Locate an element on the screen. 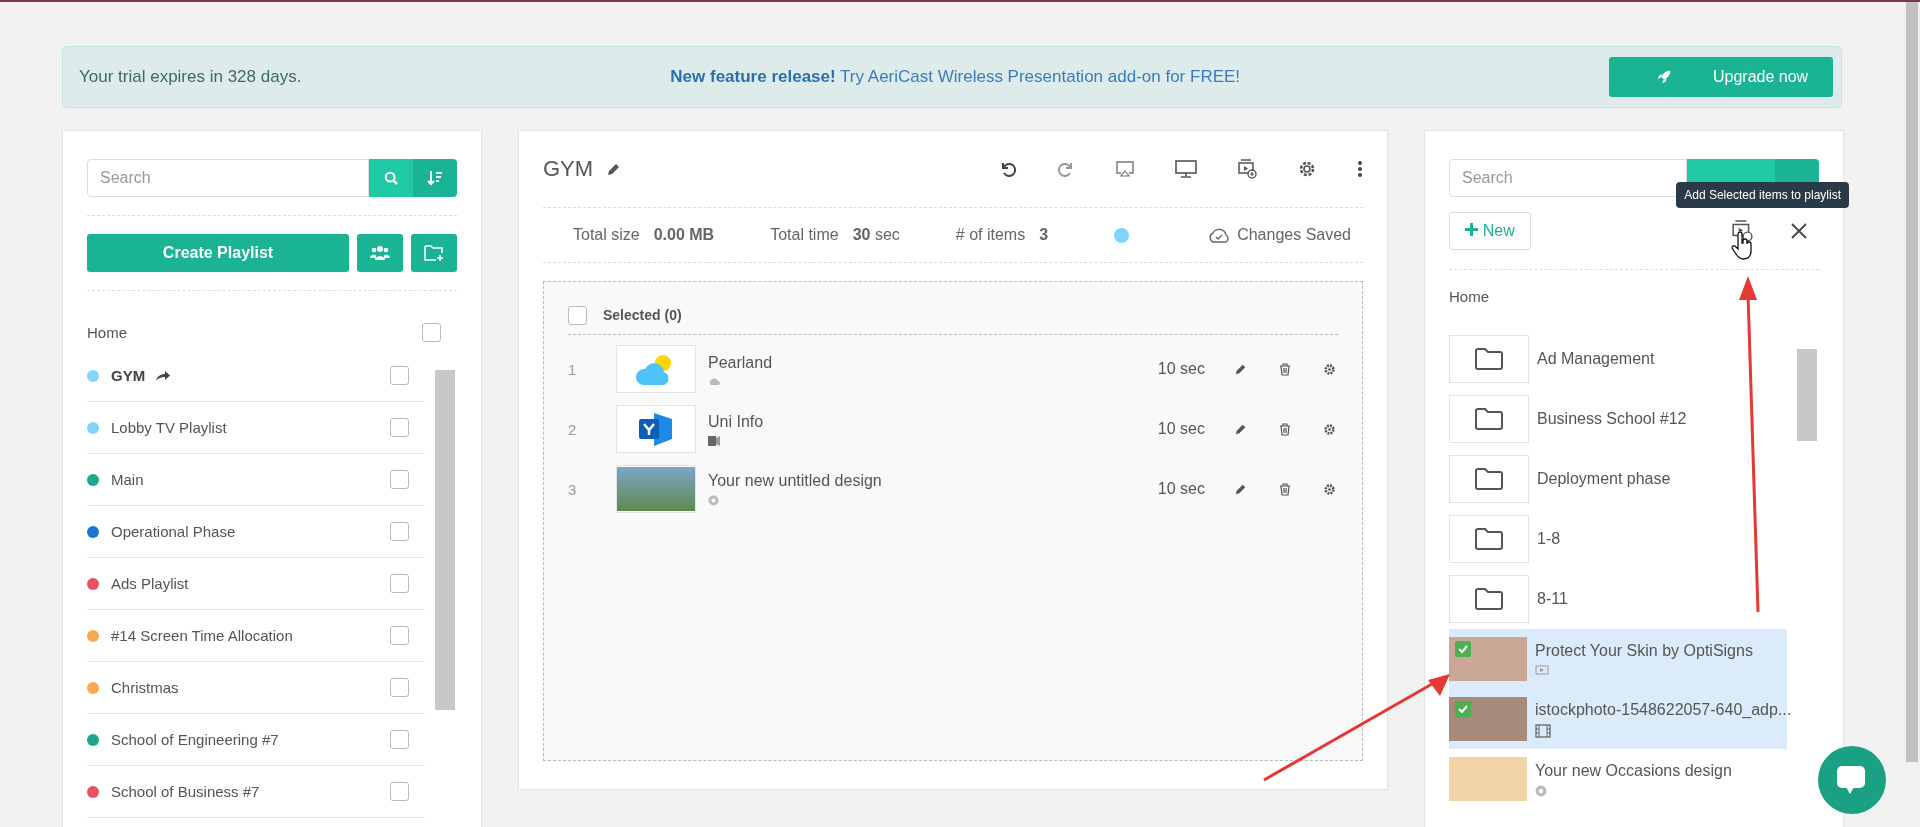  tooltip: Add Selected items to playlist is located at coordinates (1762, 195).